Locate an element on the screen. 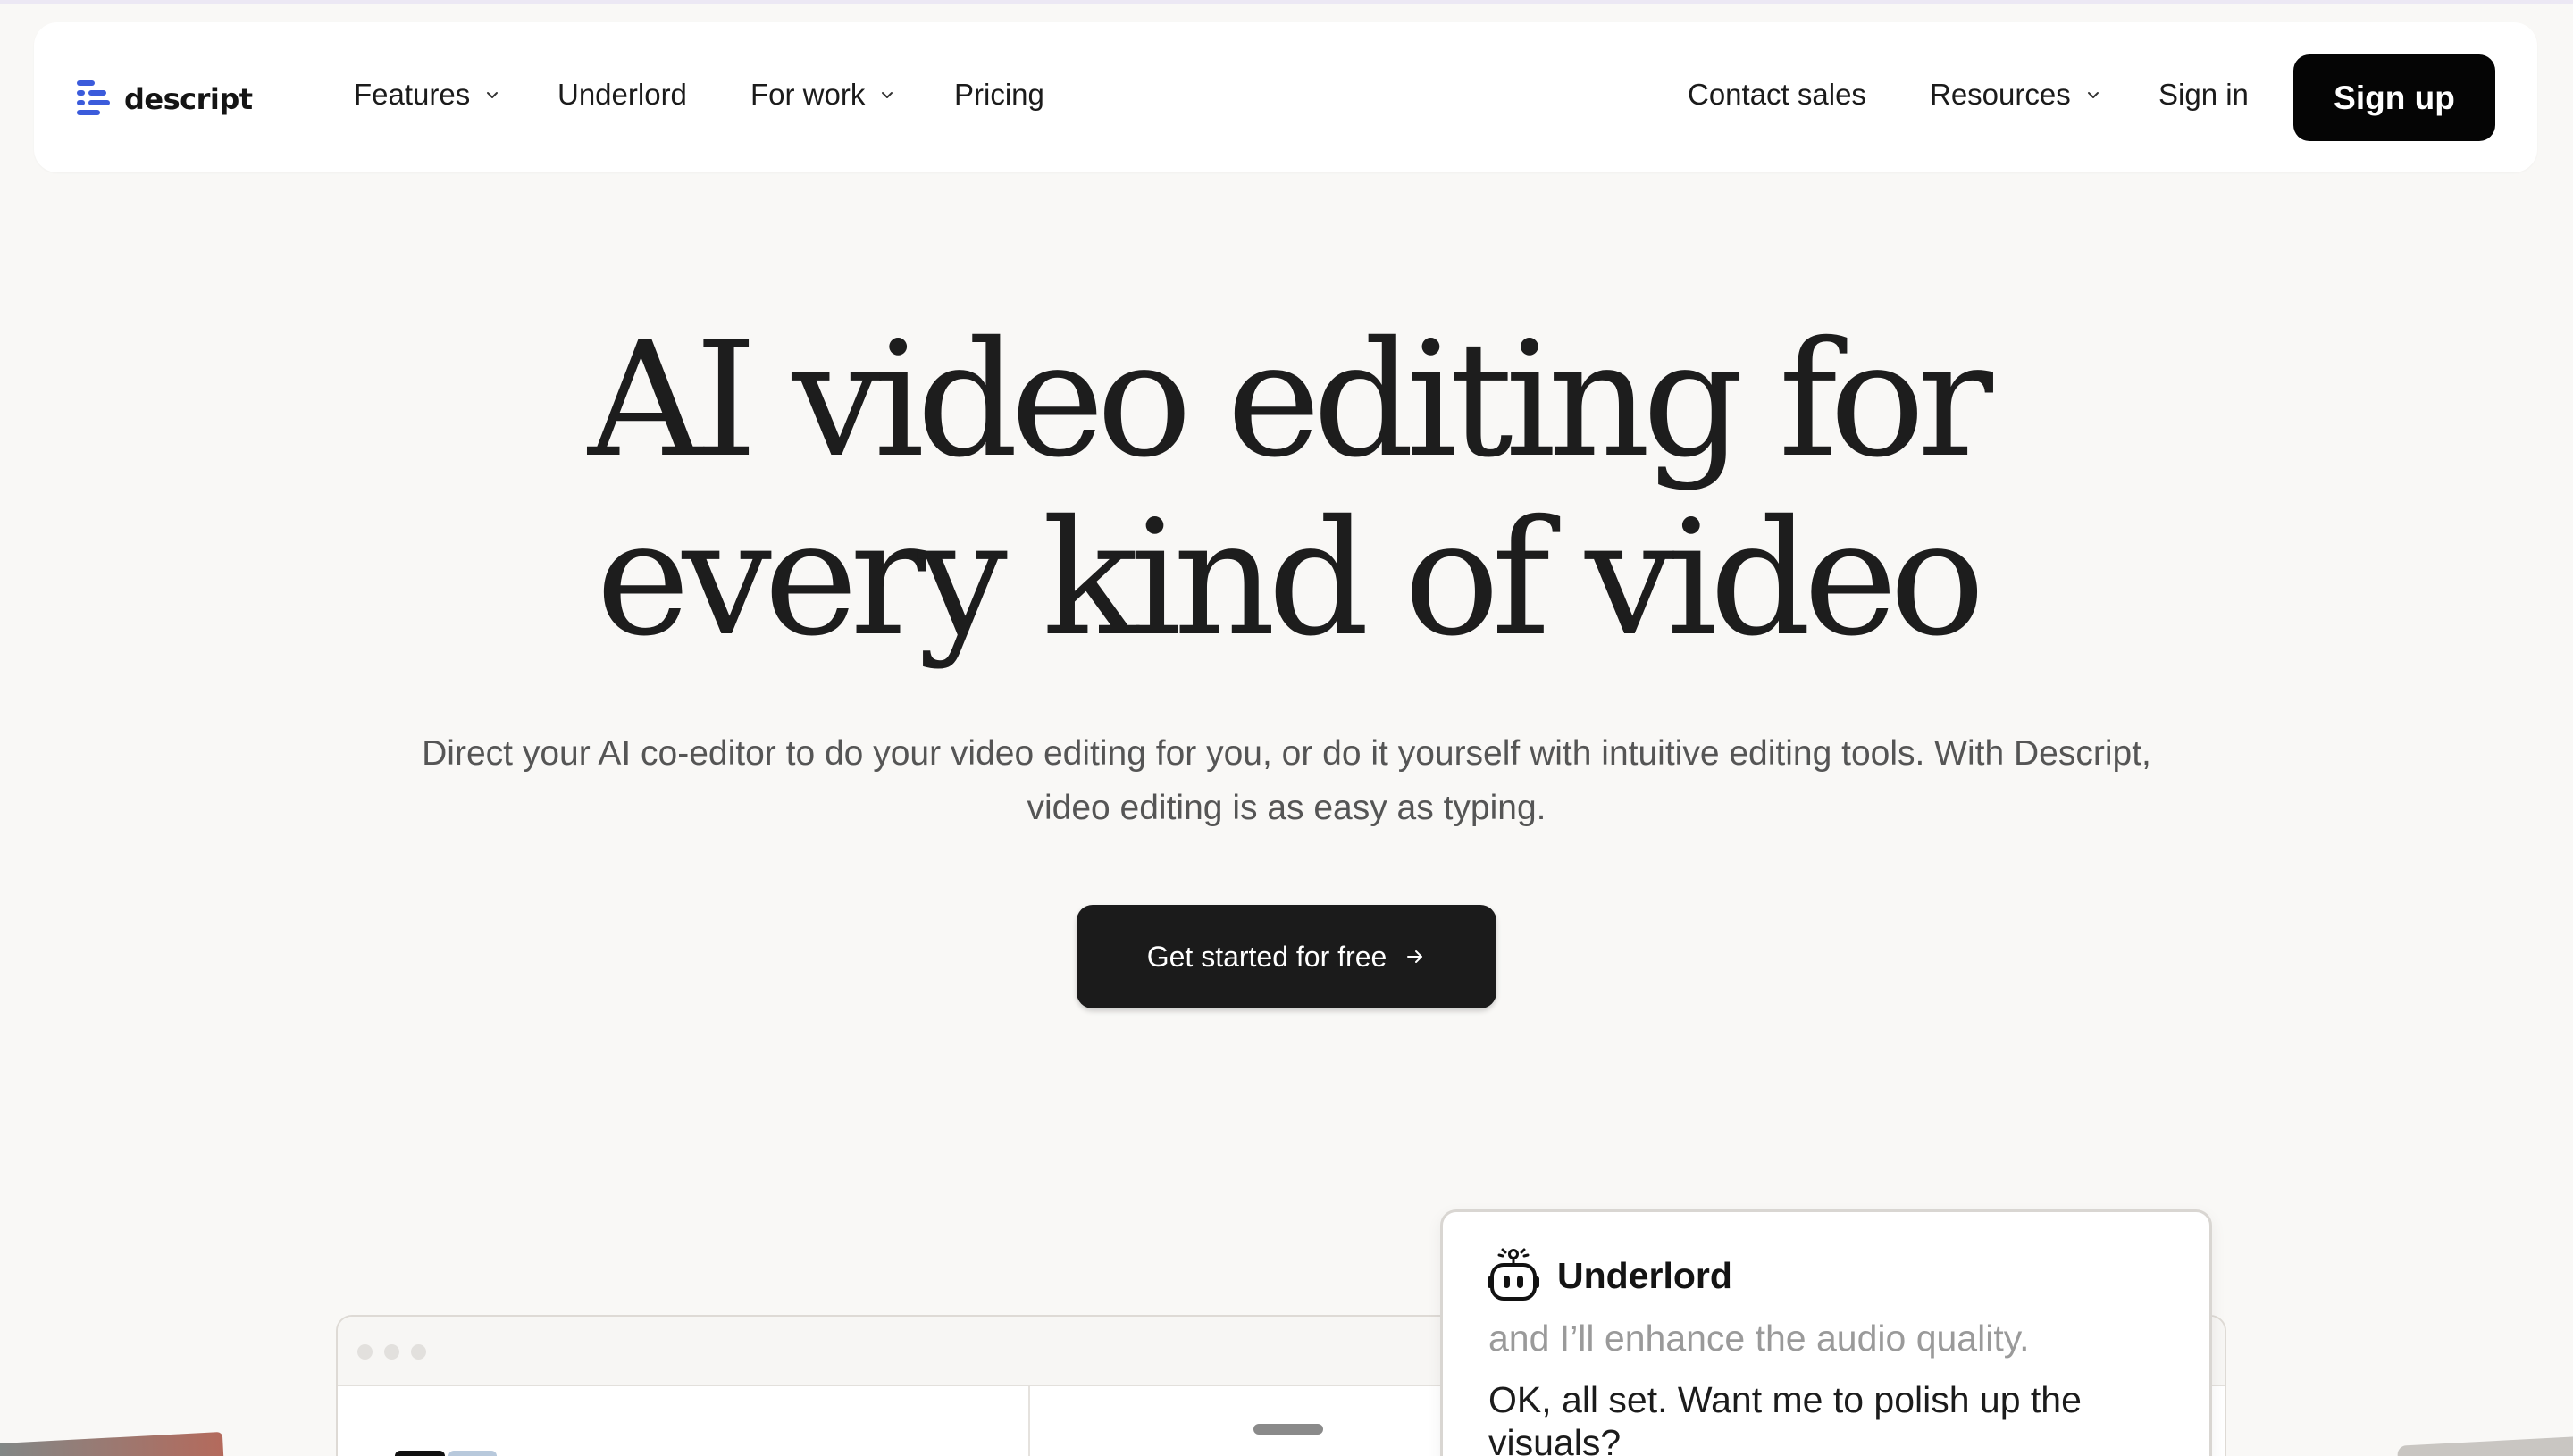 Image resolution: width=2573 pixels, height=1456 pixels. nav-for-work: For work is located at coordinates (822, 95).